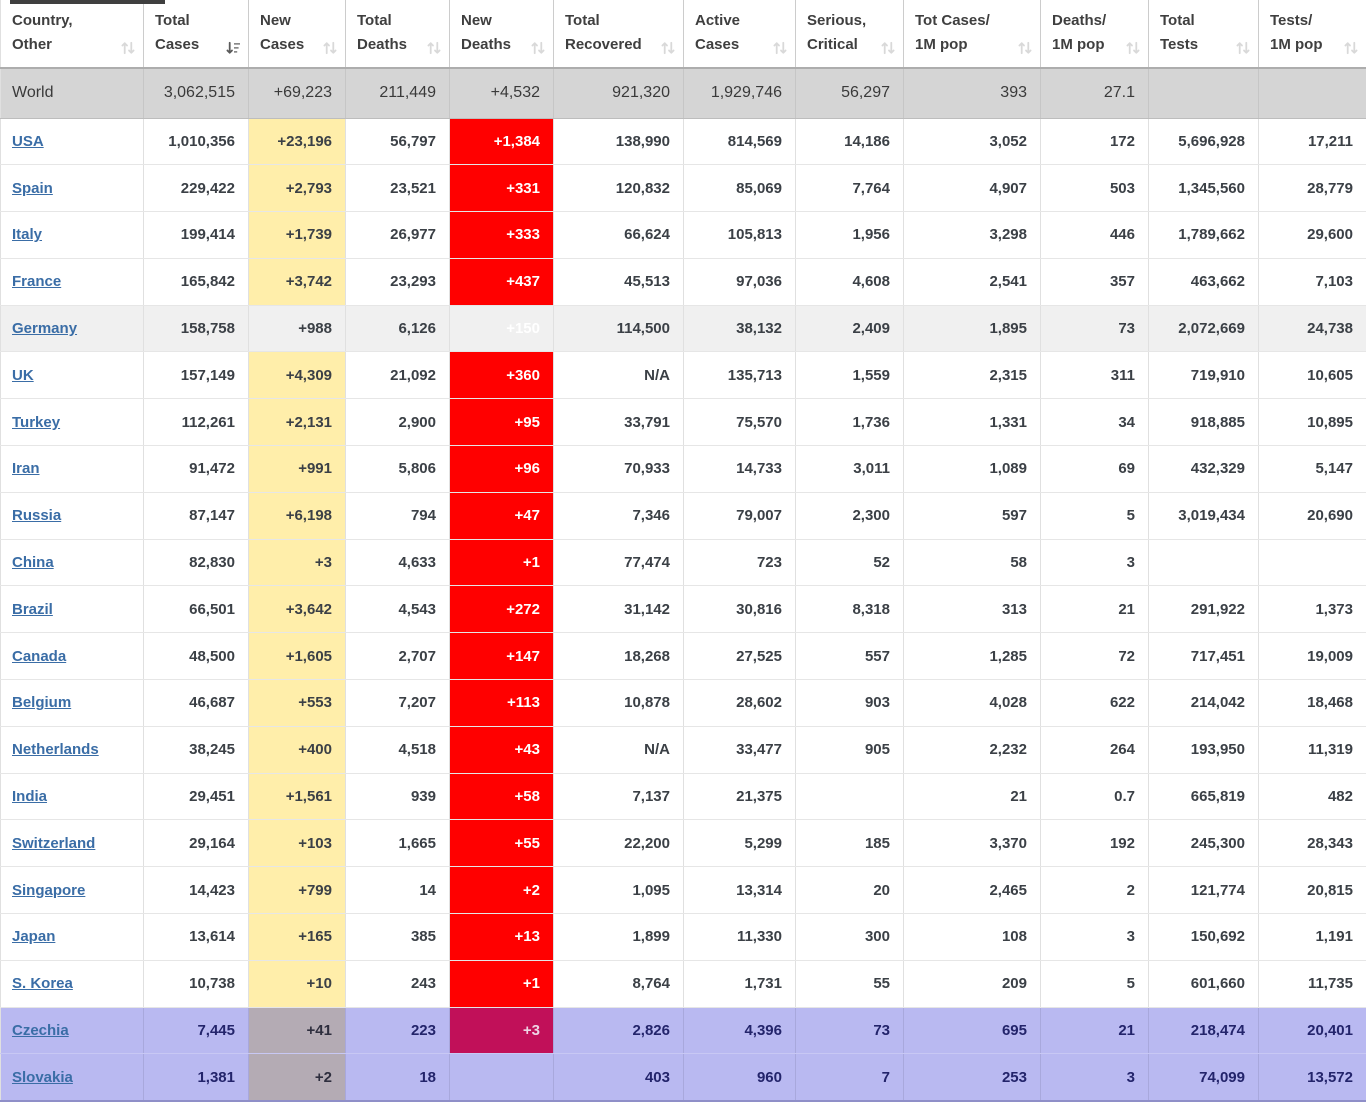 This screenshot has height=1102, width=1366. I want to click on cell-active-cases: 5,299, so click(740, 843).